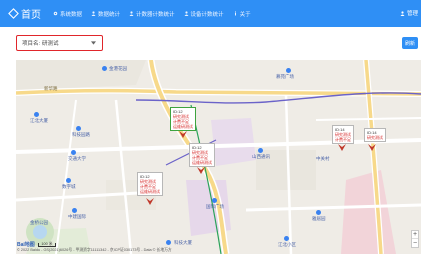 The width and height of the screenshot is (421, 254). Describe the element at coordinates (319, 218) in the screenshot. I see `poi-label: 雅居园` at that location.